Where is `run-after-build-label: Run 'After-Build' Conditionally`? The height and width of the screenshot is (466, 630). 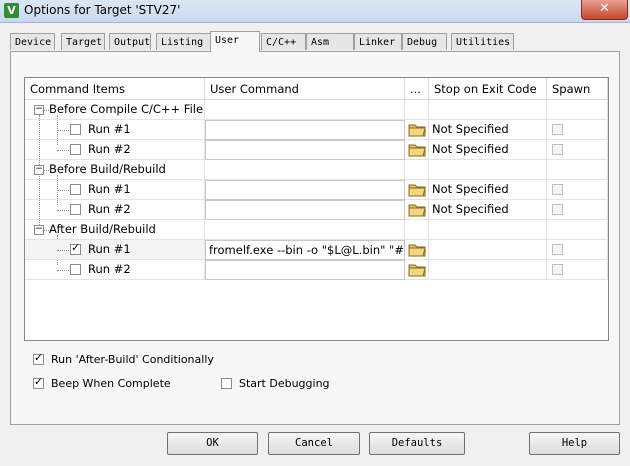 run-after-build-label: Run 'After-Build' Conditionally is located at coordinates (132, 359).